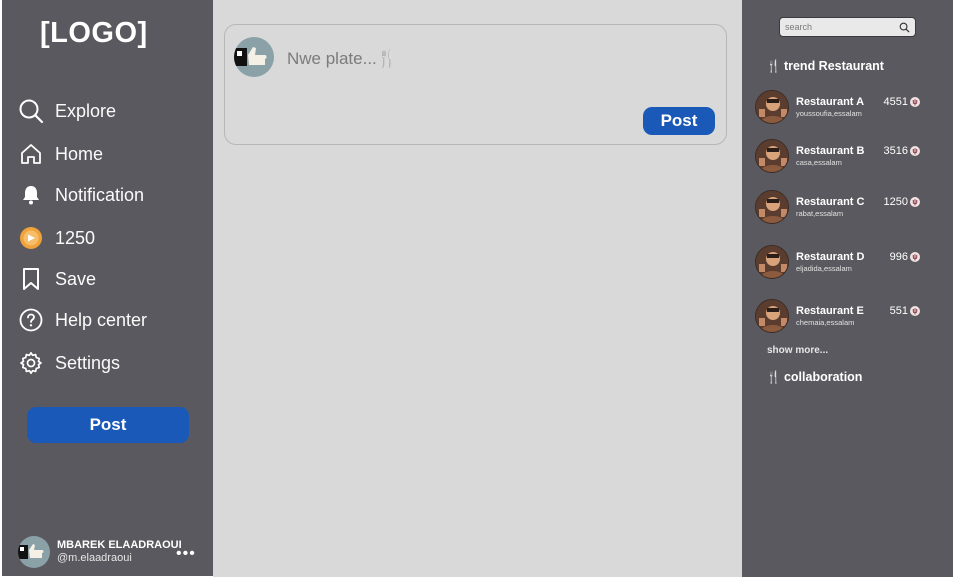 The image size is (953, 577). What do you see at coordinates (31, 279) in the screenshot?
I see `bookmark-icon` at bounding box center [31, 279].